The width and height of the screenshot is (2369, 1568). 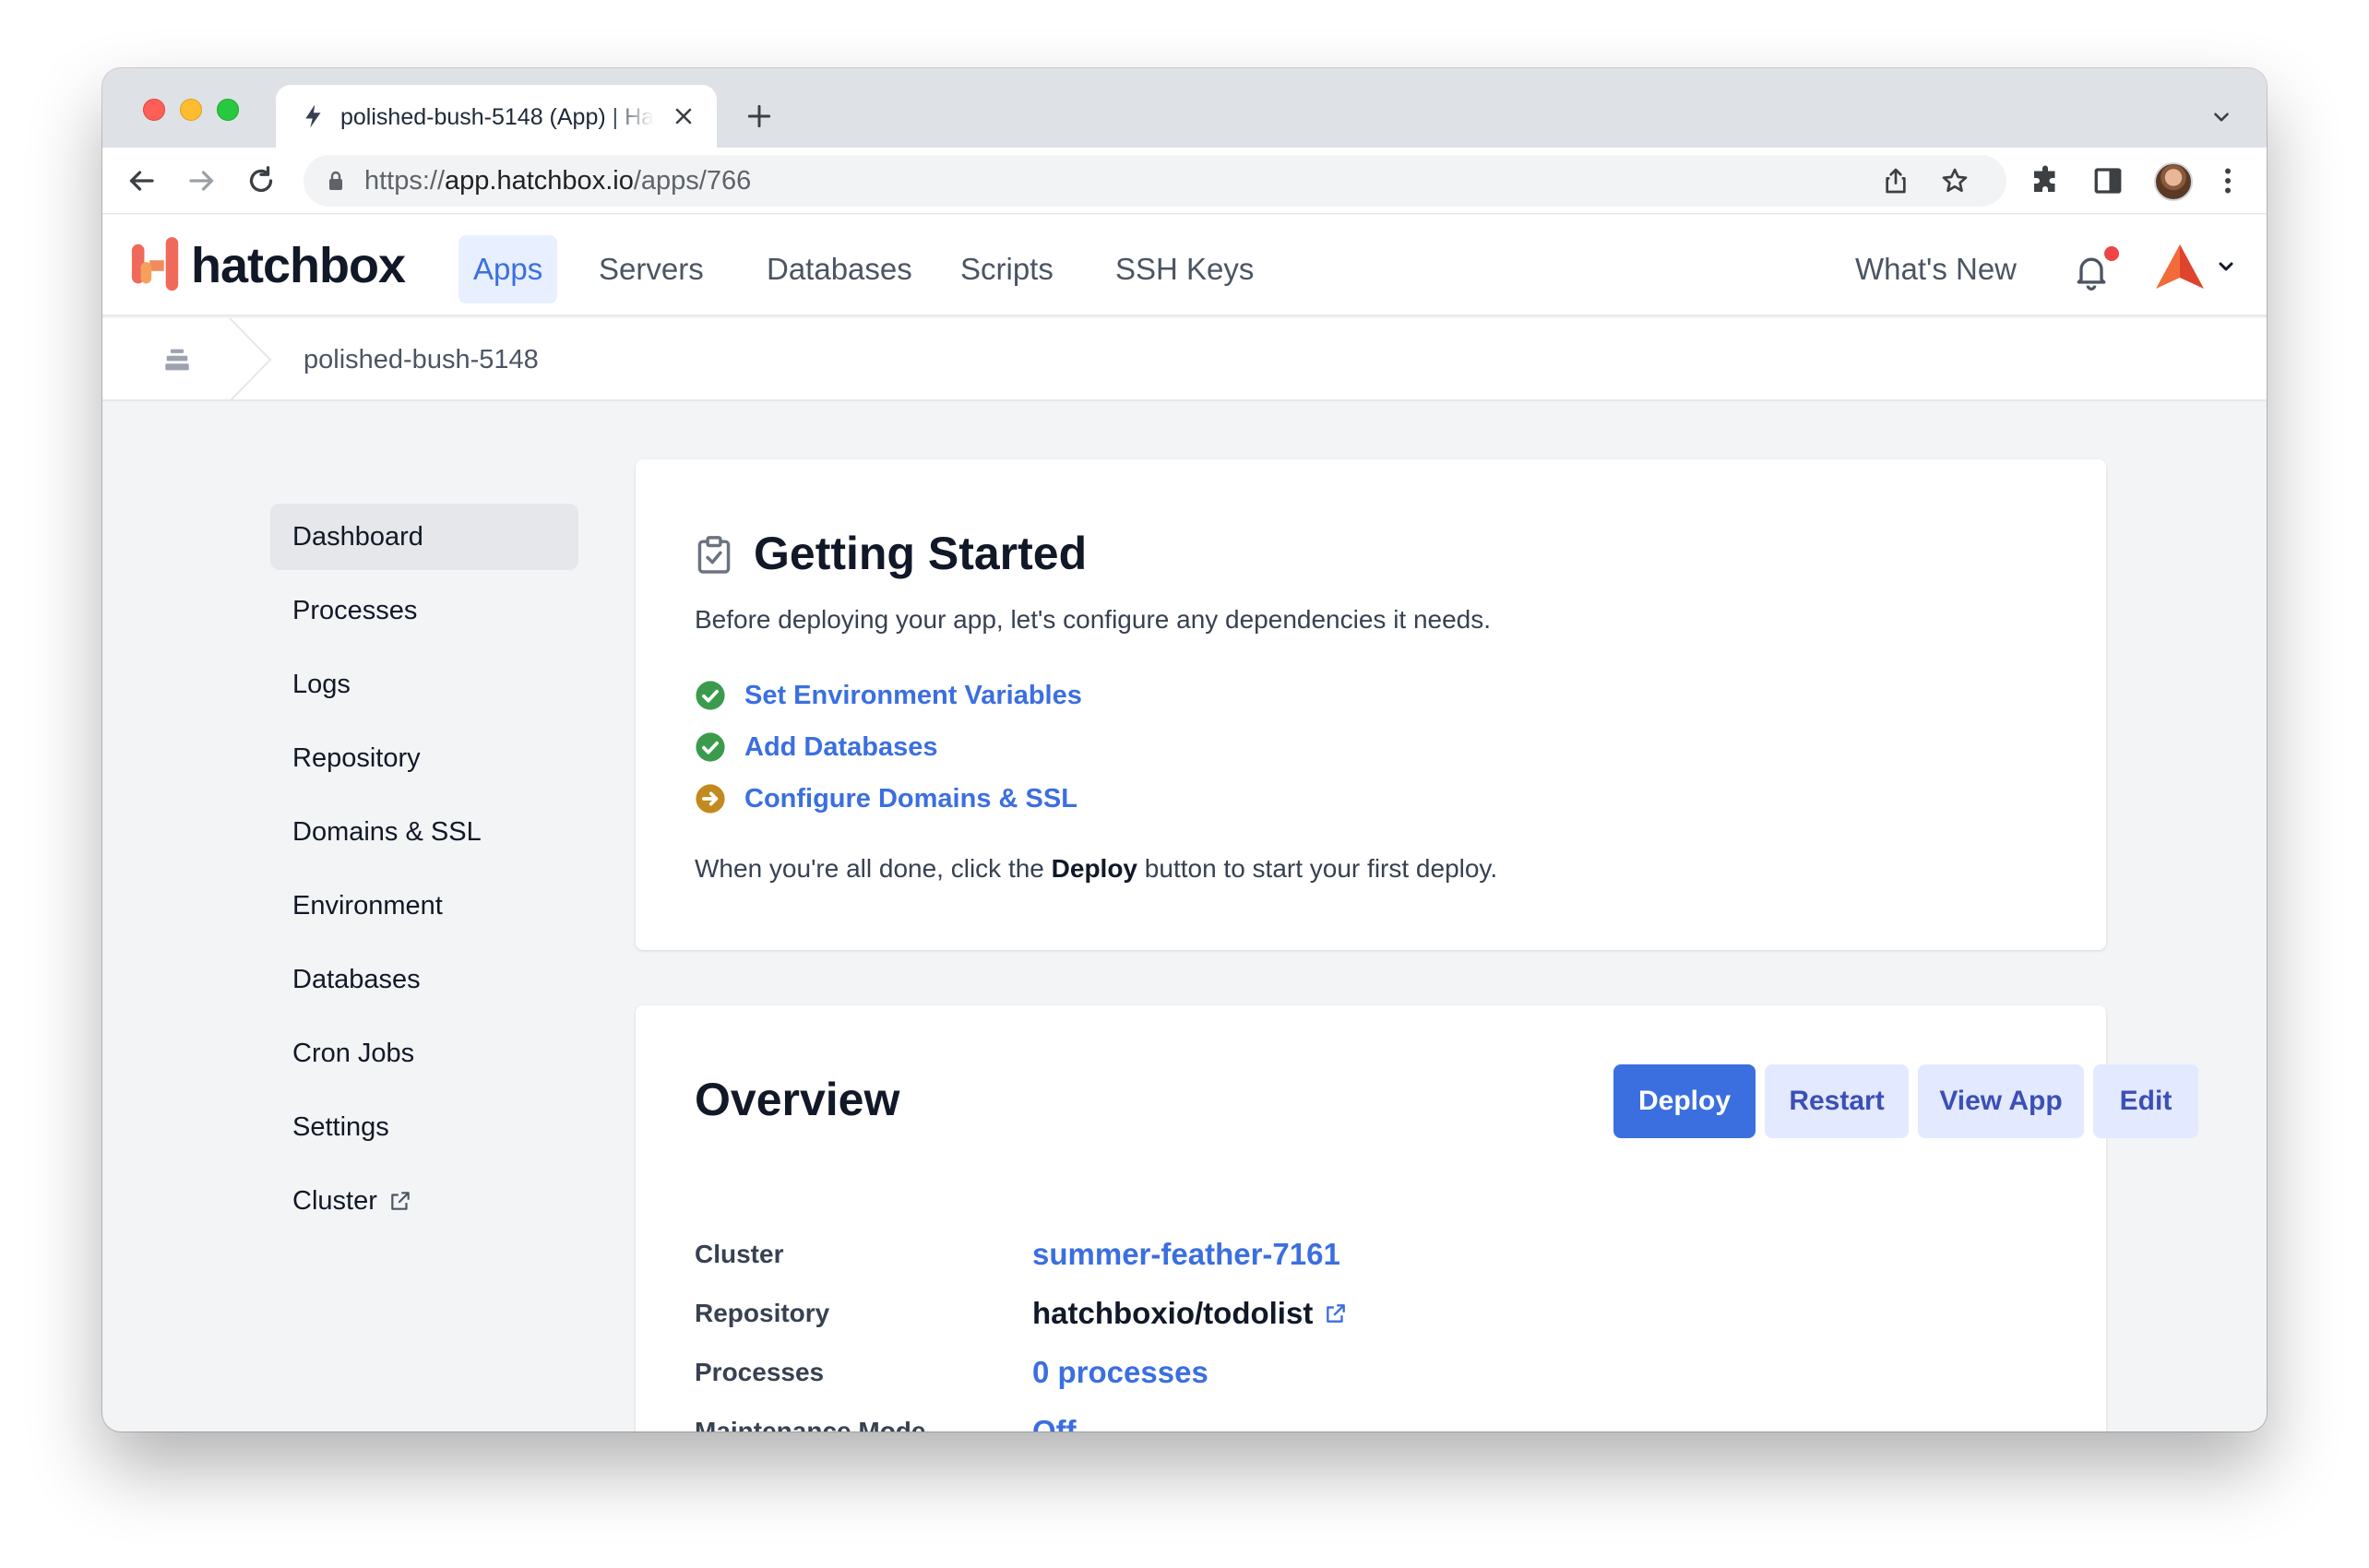 What do you see at coordinates (2001, 1101) in the screenshot?
I see `view-app-button: View App` at bounding box center [2001, 1101].